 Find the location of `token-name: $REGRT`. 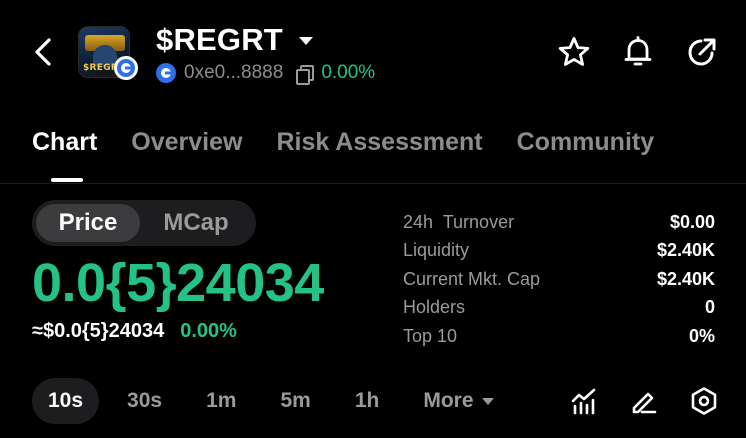

token-name: $REGRT is located at coordinates (219, 39).